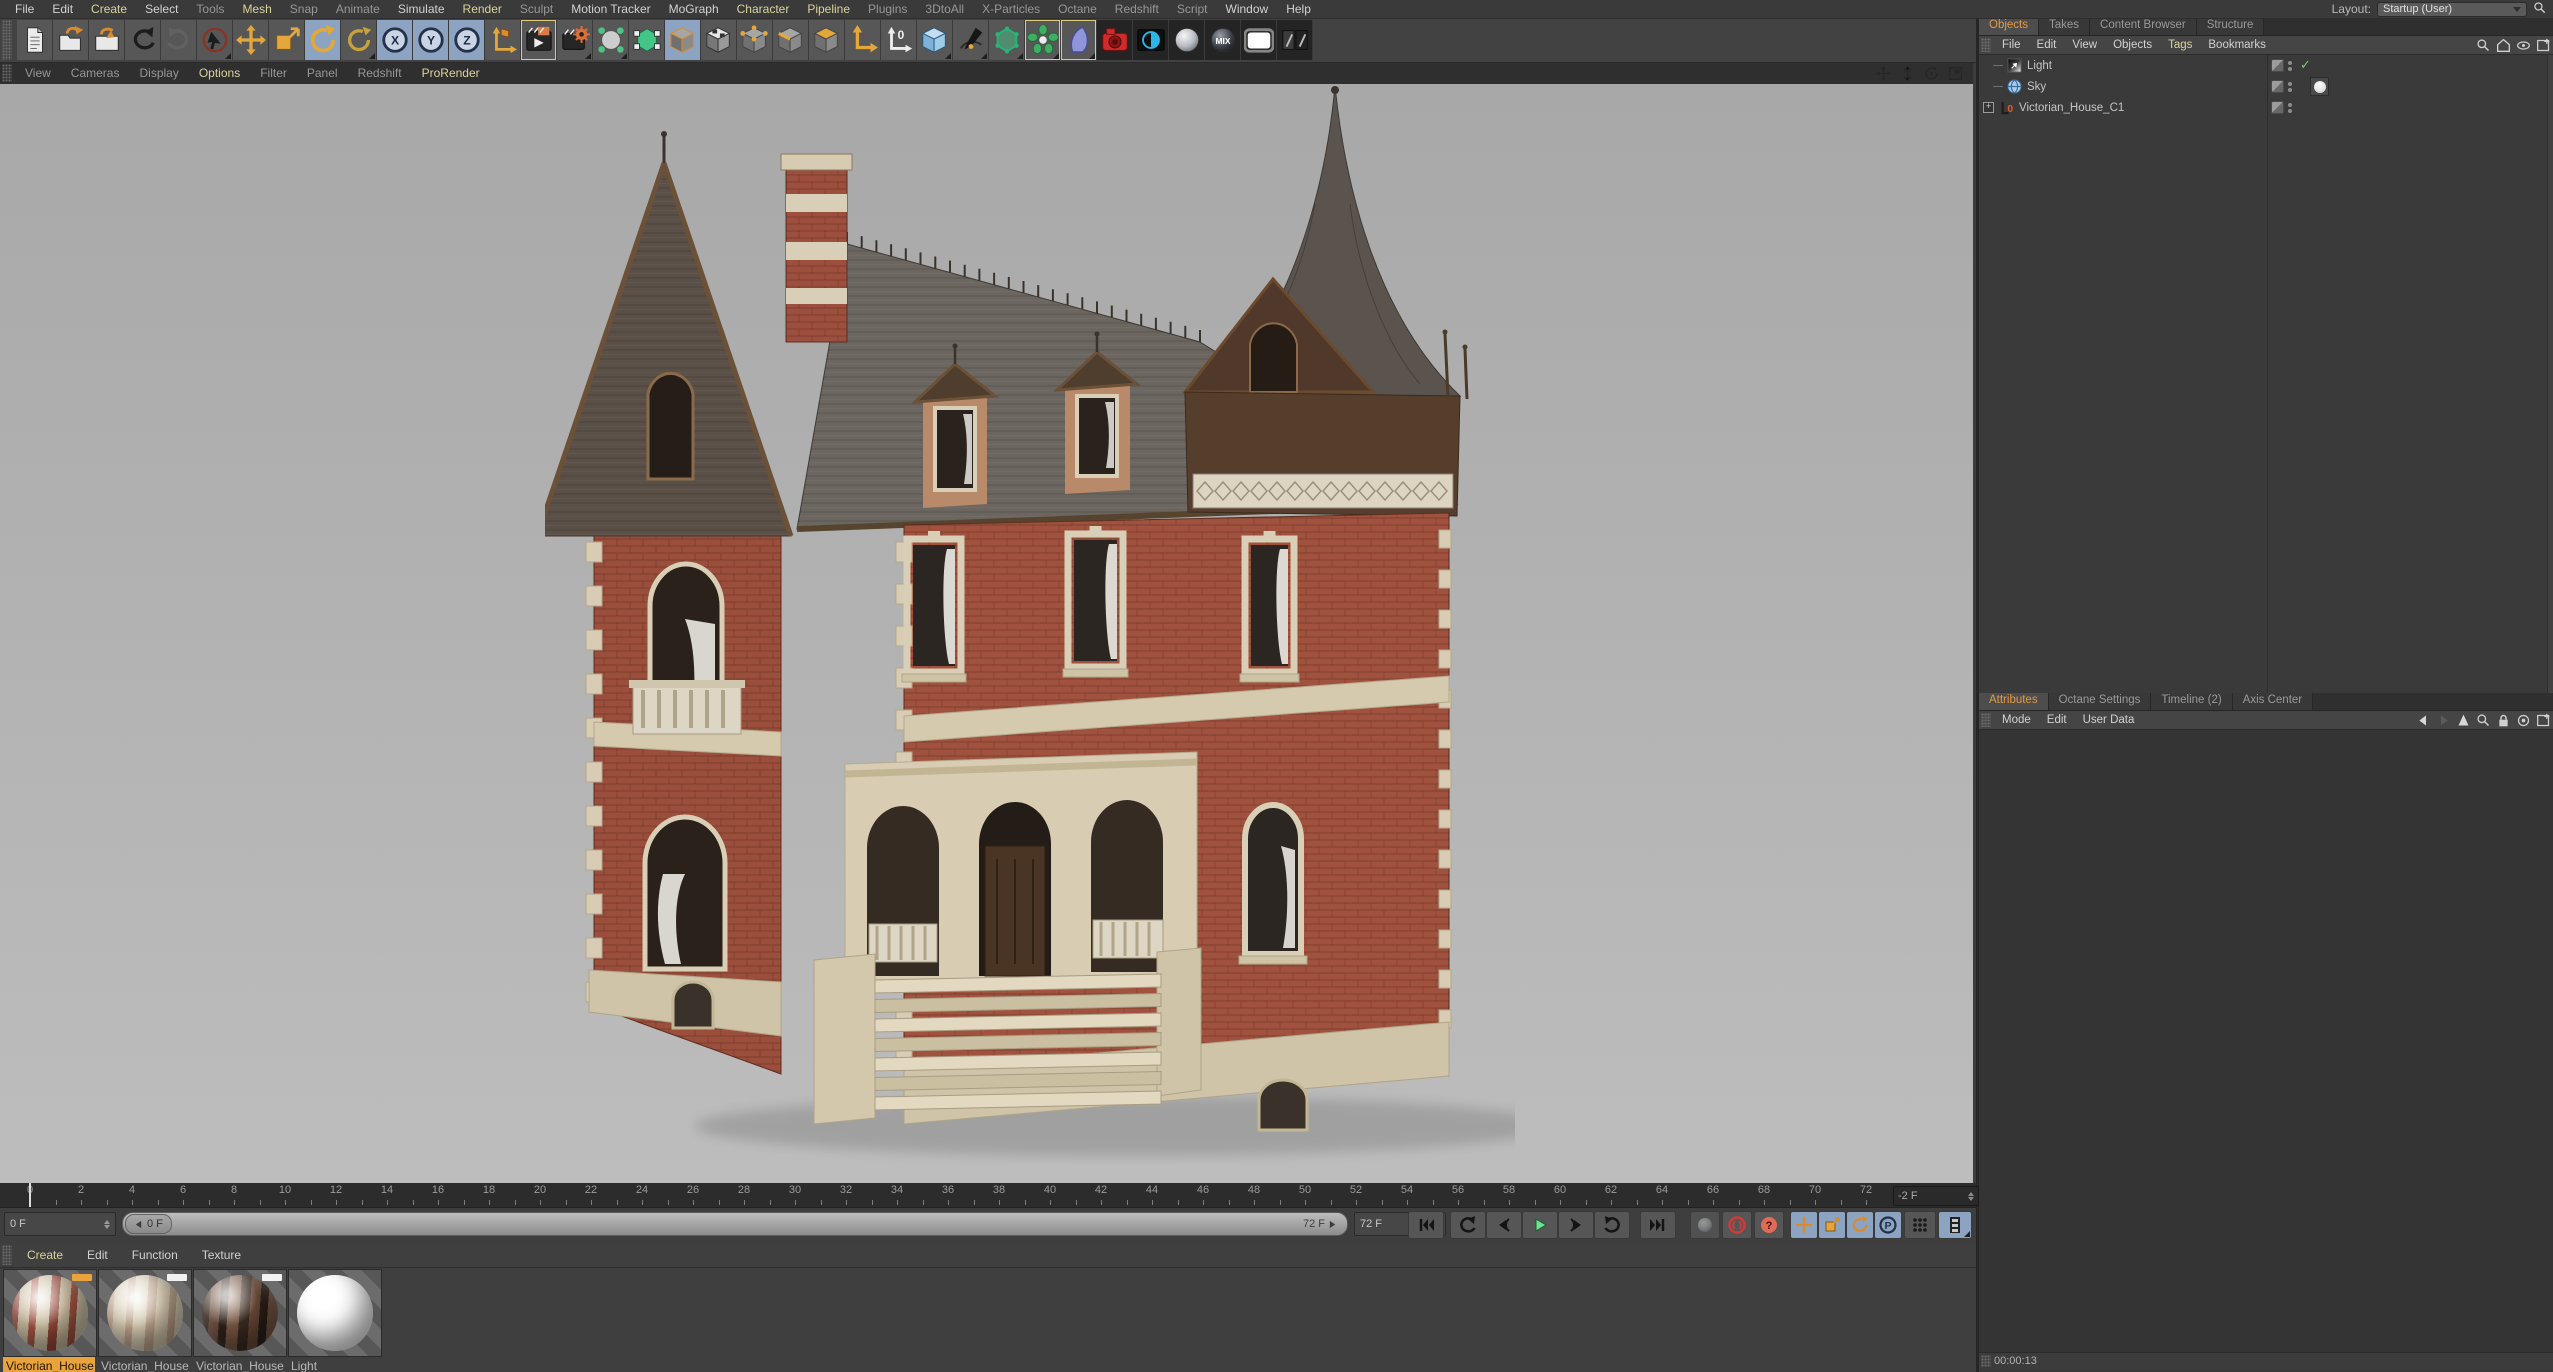  I want to click on material-ball-icon, so click(1187, 40).